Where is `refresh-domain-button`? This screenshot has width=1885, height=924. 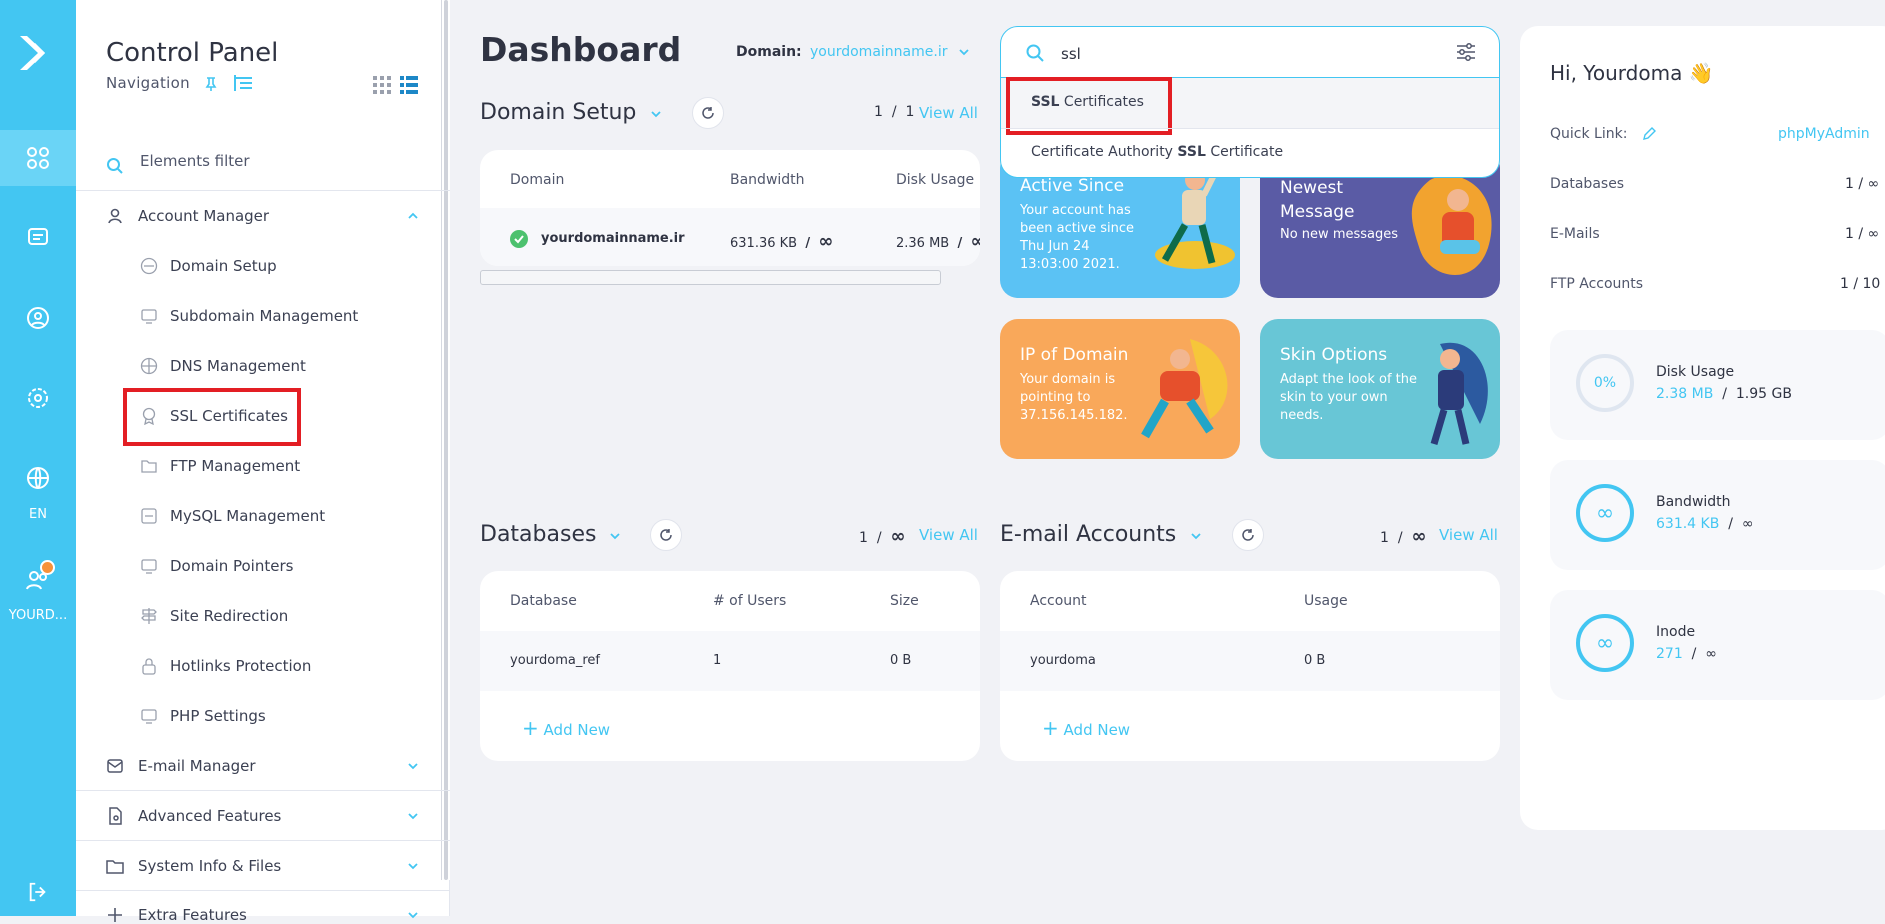
refresh-domain-button is located at coordinates (708, 113).